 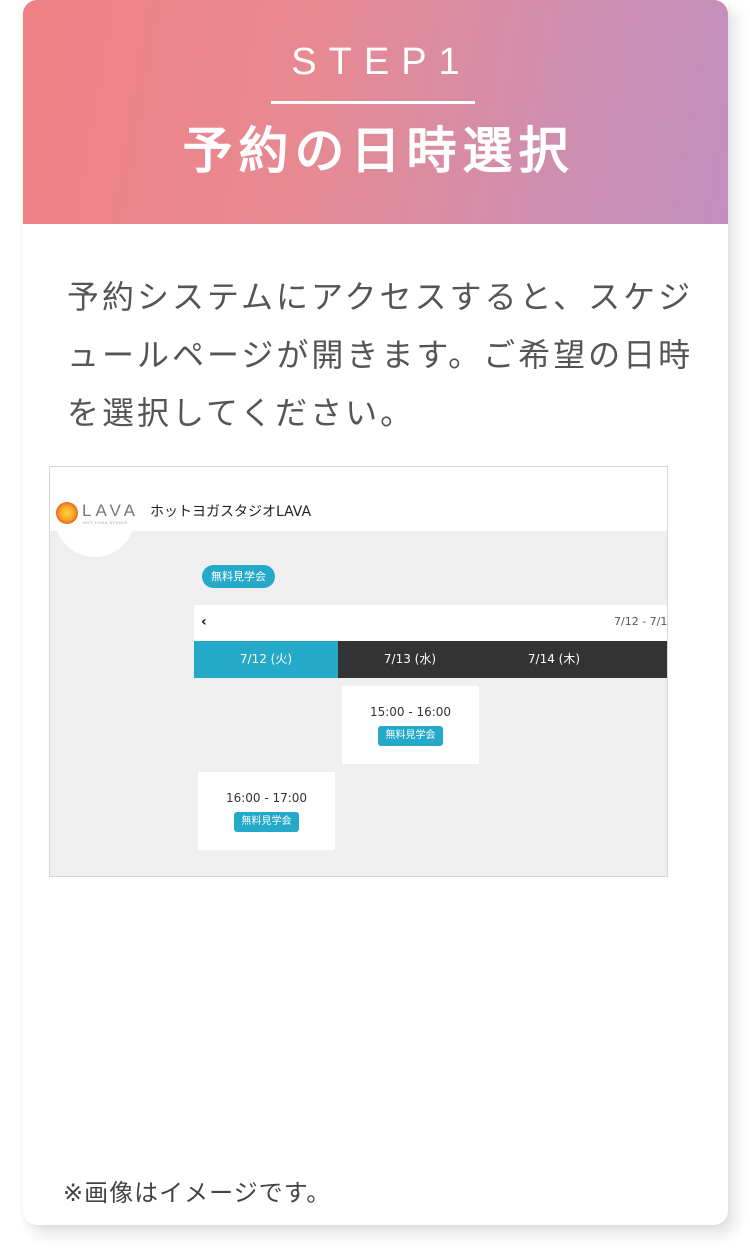 What do you see at coordinates (204, 622) in the screenshot?
I see `prev-week-icon: ‹` at bounding box center [204, 622].